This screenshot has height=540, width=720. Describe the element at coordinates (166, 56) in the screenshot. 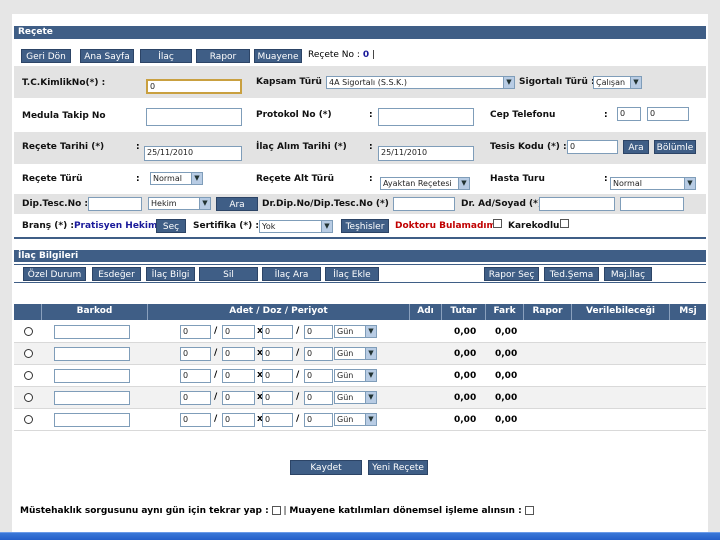

I see `ilac-button: İlaç` at that location.